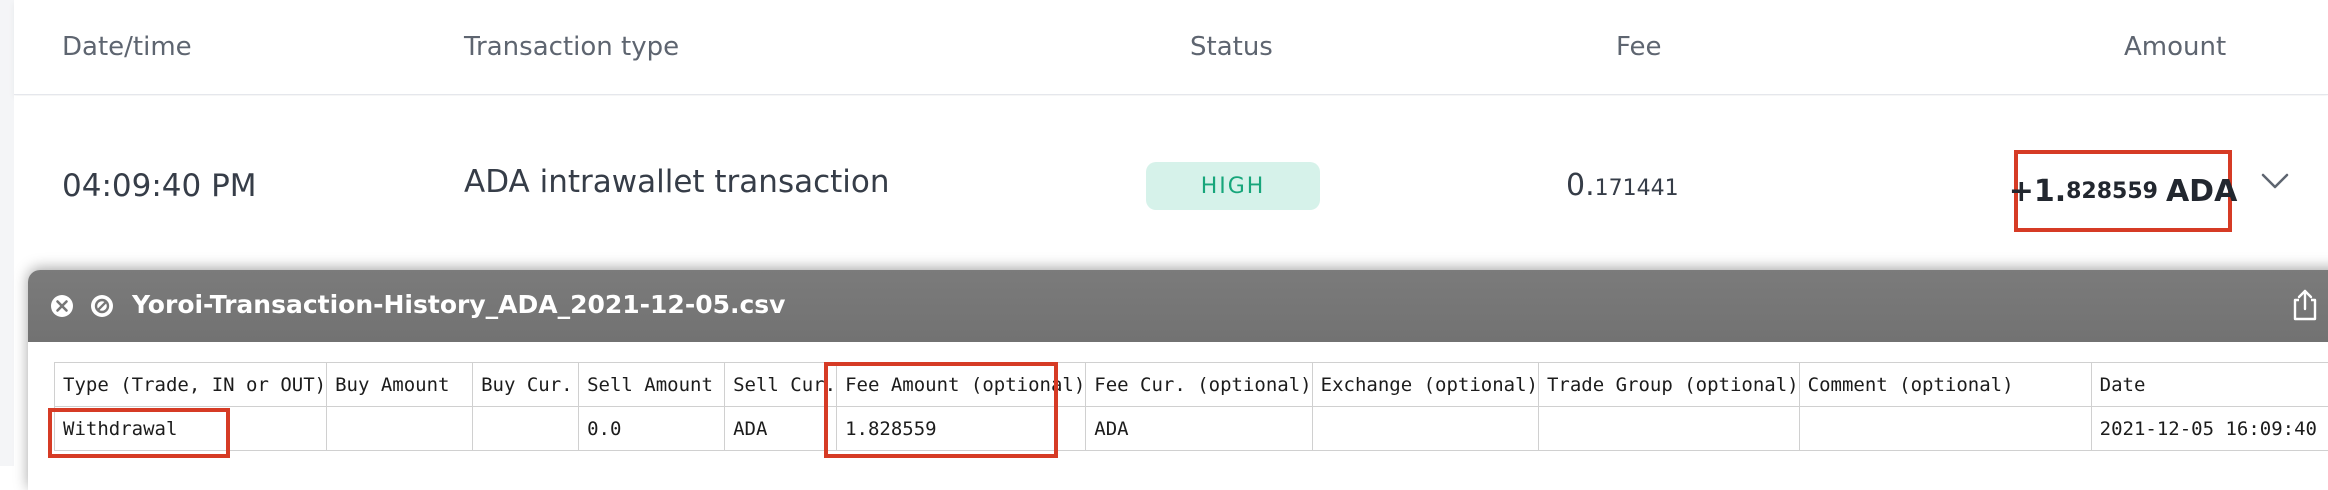 The height and width of the screenshot is (490, 2328). I want to click on transaction-type: ADA intrawallet transaction, so click(677, 182).